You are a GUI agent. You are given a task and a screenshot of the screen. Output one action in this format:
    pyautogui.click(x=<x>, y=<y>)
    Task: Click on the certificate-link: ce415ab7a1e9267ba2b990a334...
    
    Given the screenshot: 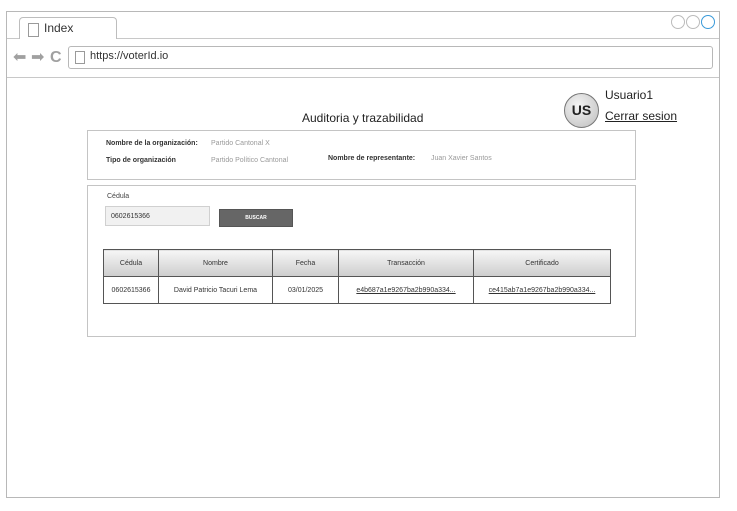 What is the action you would take?
    pyautogui.click(x=542, y=290)
    